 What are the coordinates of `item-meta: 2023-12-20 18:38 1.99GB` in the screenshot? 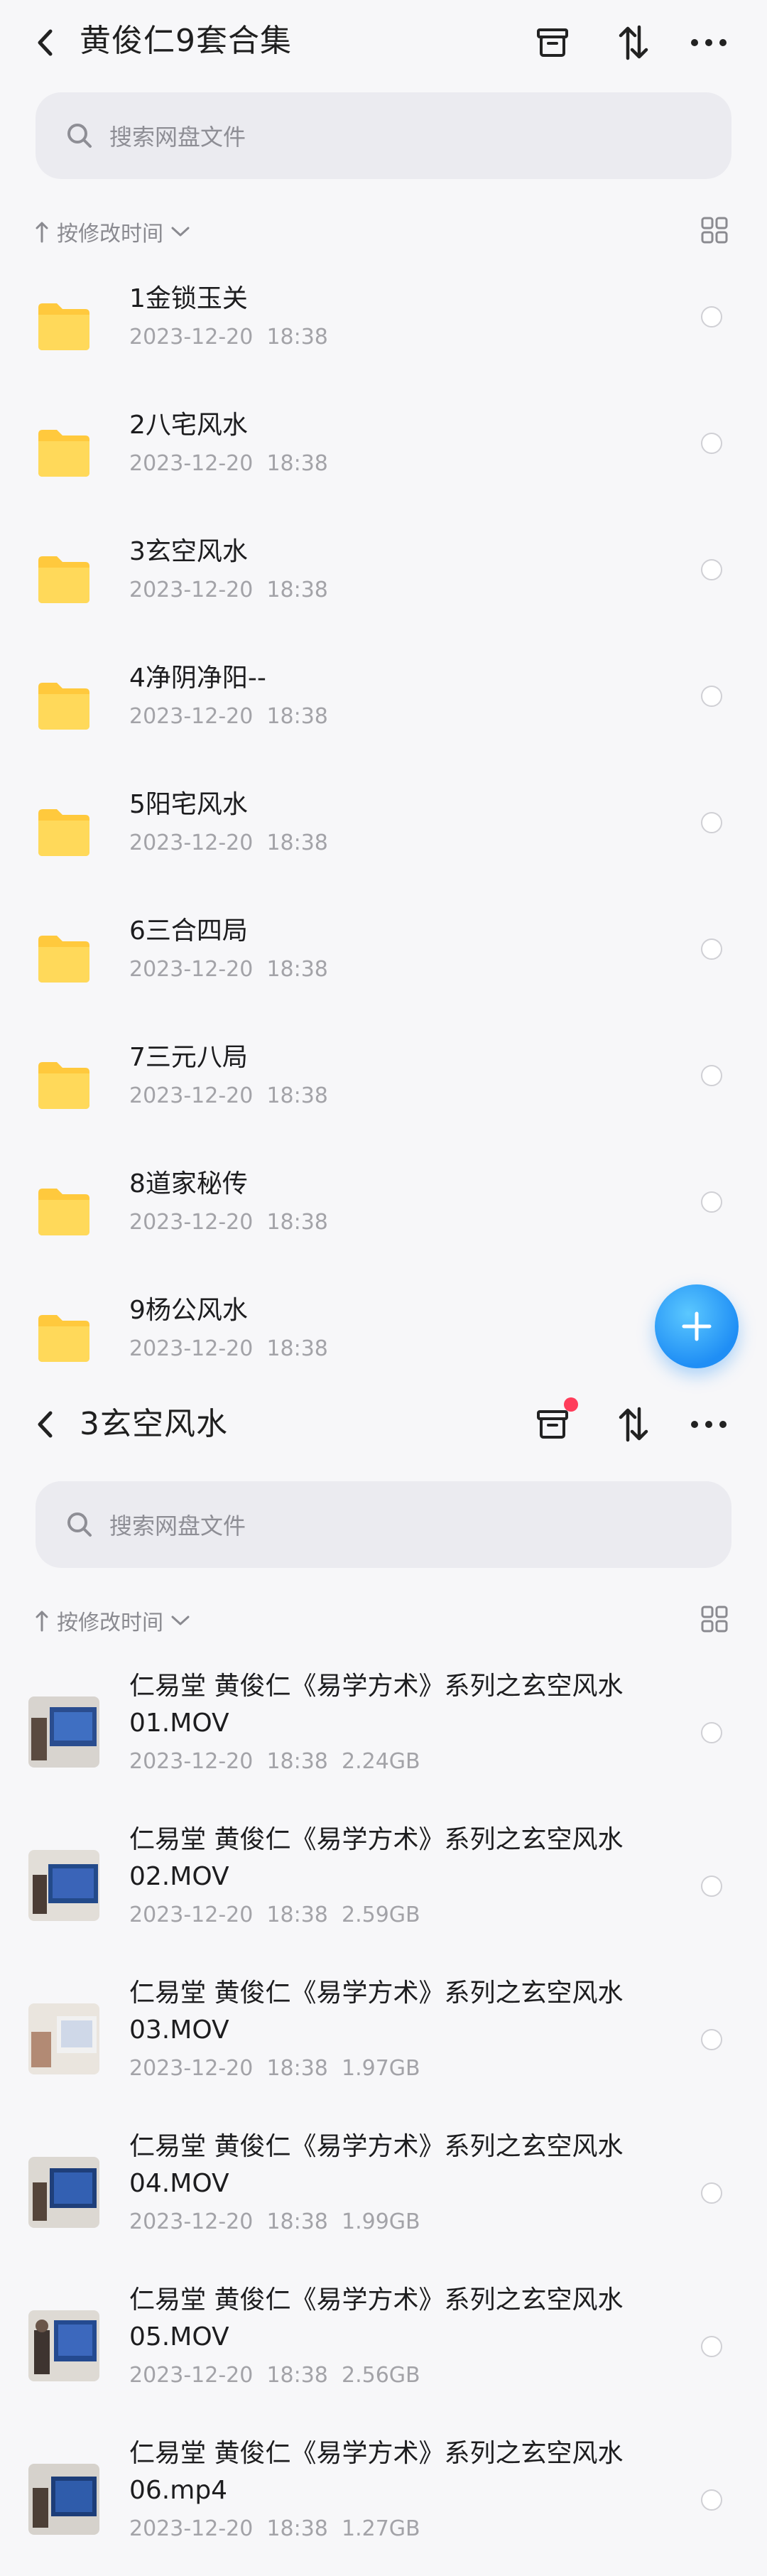 It's located at (274, 2221).